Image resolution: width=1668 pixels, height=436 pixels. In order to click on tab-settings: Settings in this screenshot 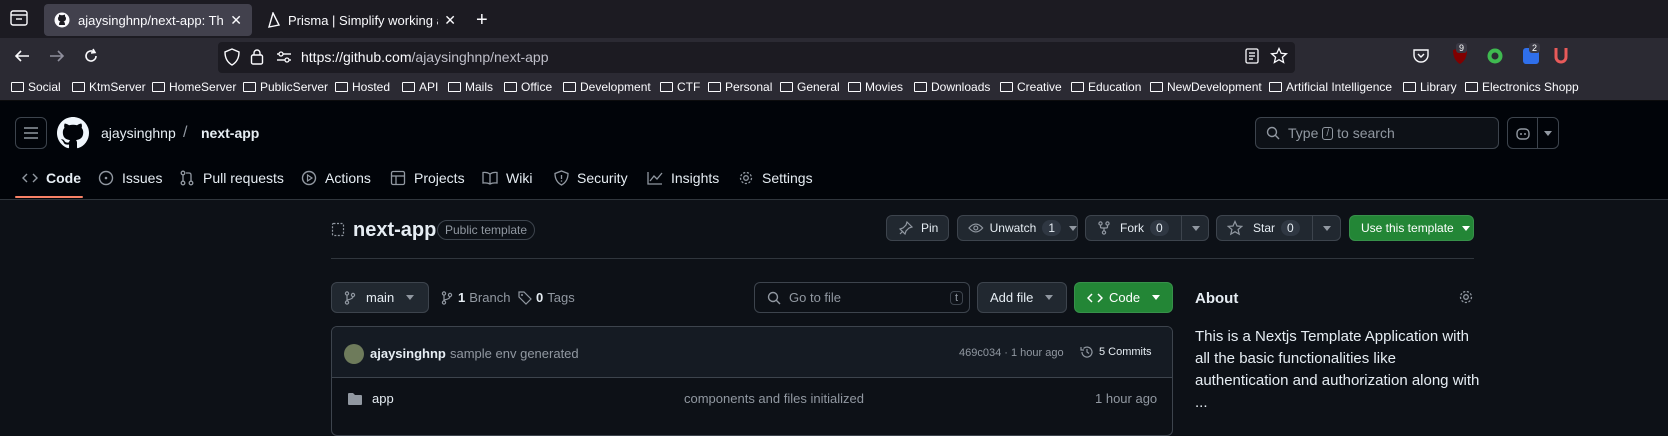, I will do `click(775, 178)`.